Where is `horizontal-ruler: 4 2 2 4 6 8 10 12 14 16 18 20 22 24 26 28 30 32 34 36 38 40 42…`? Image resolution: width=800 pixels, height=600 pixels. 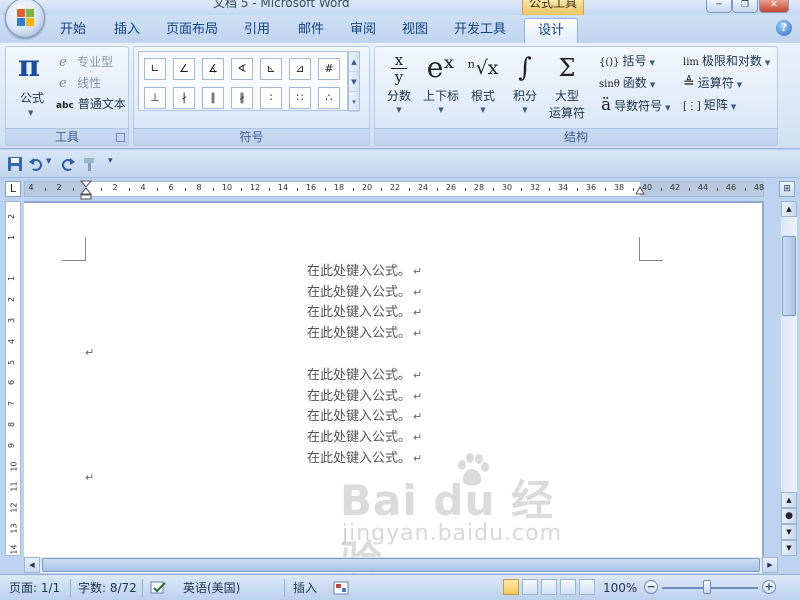 horizontal-ruler: 4 2 2 4 6 8 10 12 14 16 18 20 22 24 26 28 30 32 34 36 38 40 42… is located at coordinates (394, 190).